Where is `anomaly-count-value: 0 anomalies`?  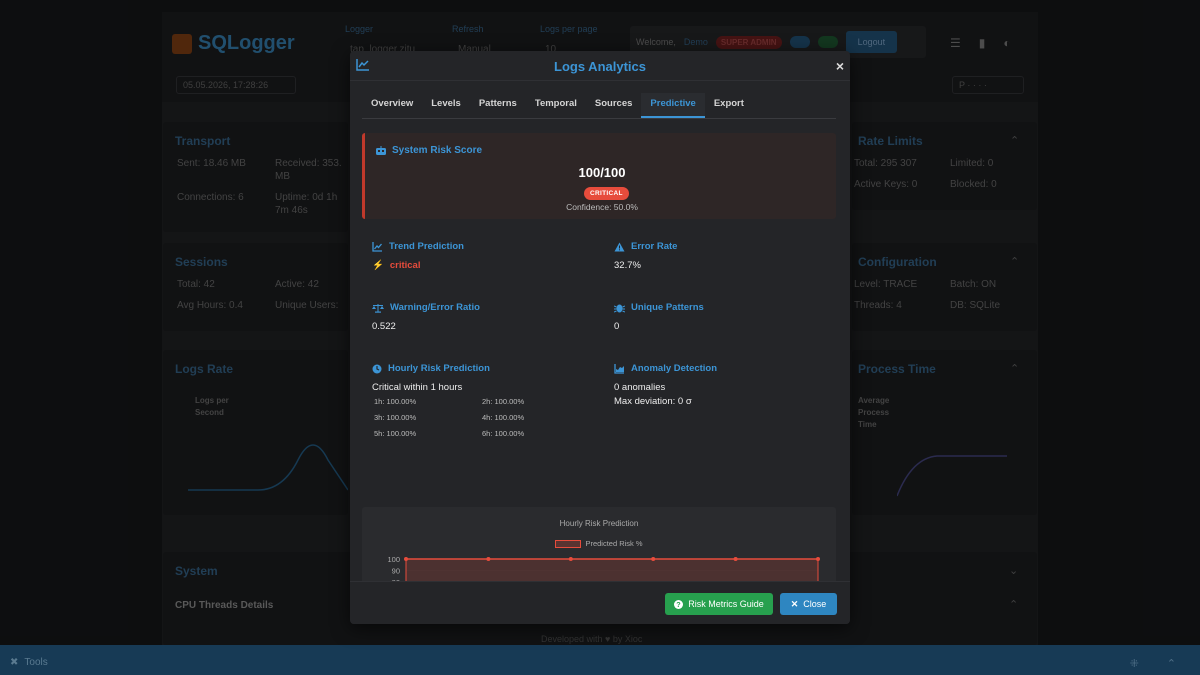
anomaly-count-value: 0 anomalies is located at coordinates (640, 387).